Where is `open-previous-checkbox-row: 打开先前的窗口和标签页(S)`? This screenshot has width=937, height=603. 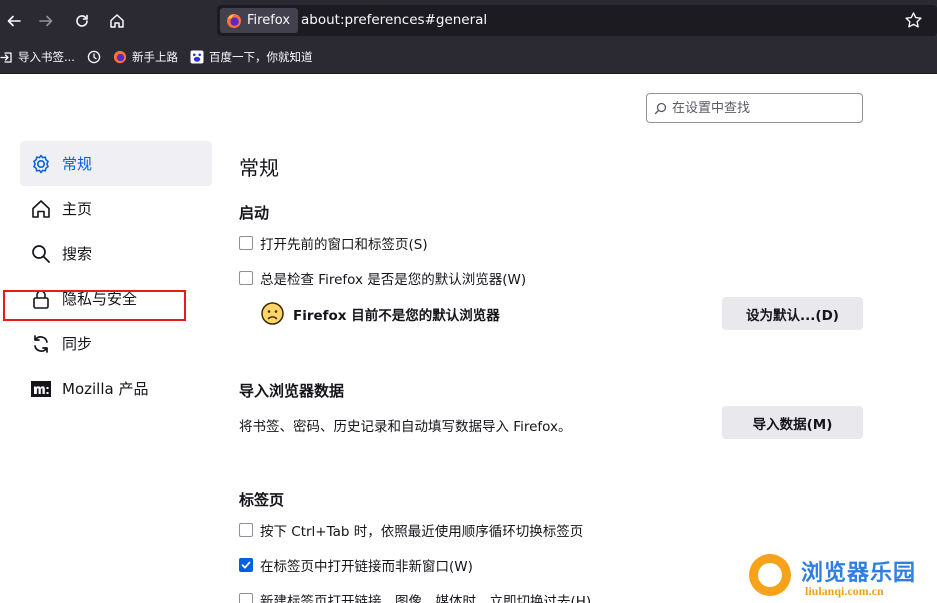 open-previous-checkbox-row: 打开先前的窗口和标签页(S) is located at coordinates (333, 243).